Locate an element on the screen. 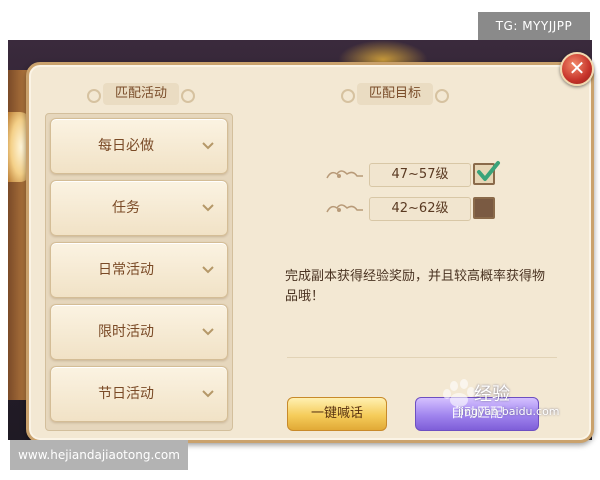 The image size is (600, 480). match-activity-title: 匹配活动 is located at coordinates (141, 94).